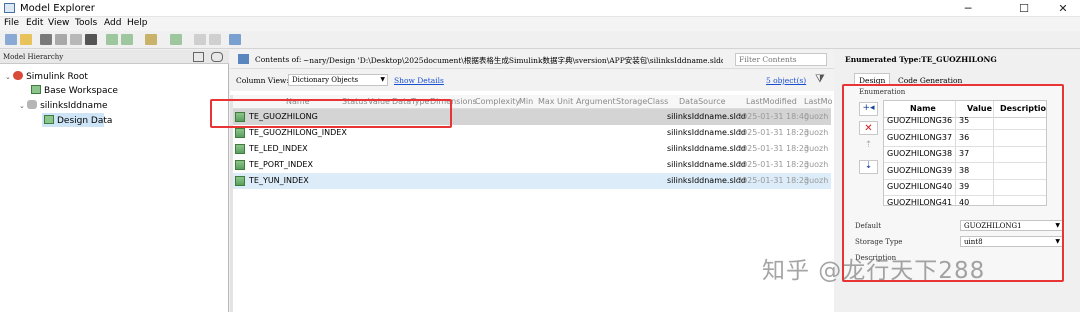  I want to click on maximize-button: ☐, so click(1024, 8).